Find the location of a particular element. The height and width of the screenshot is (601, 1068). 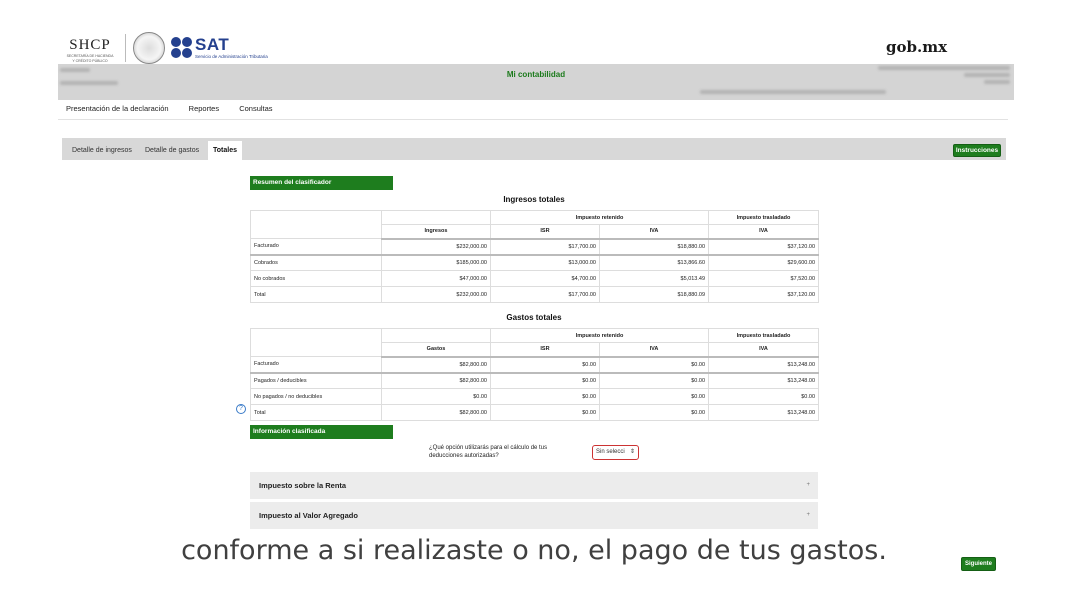

national-seal-icon is located at coordinates (149, 48).